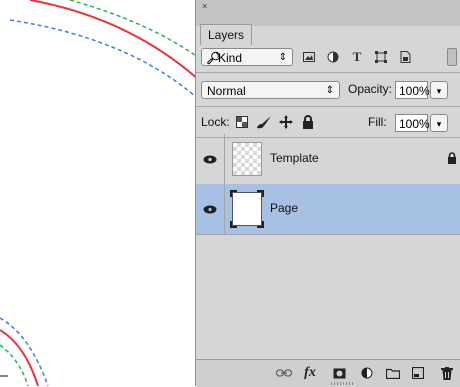 The image size is (460, 387). I want to click on resize-grip, so click(342, 383).